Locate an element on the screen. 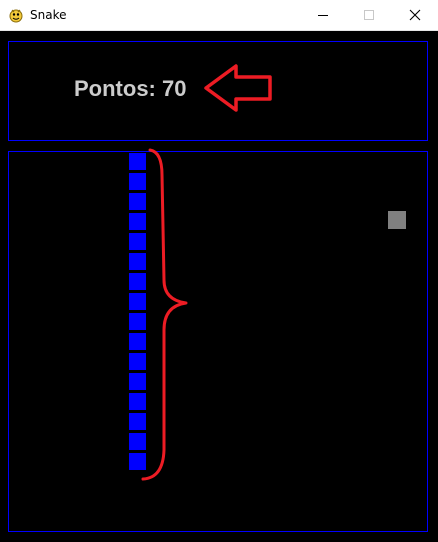 This screenshot has height=542, width=438. maximize-button is located at coordinates (369, 15).